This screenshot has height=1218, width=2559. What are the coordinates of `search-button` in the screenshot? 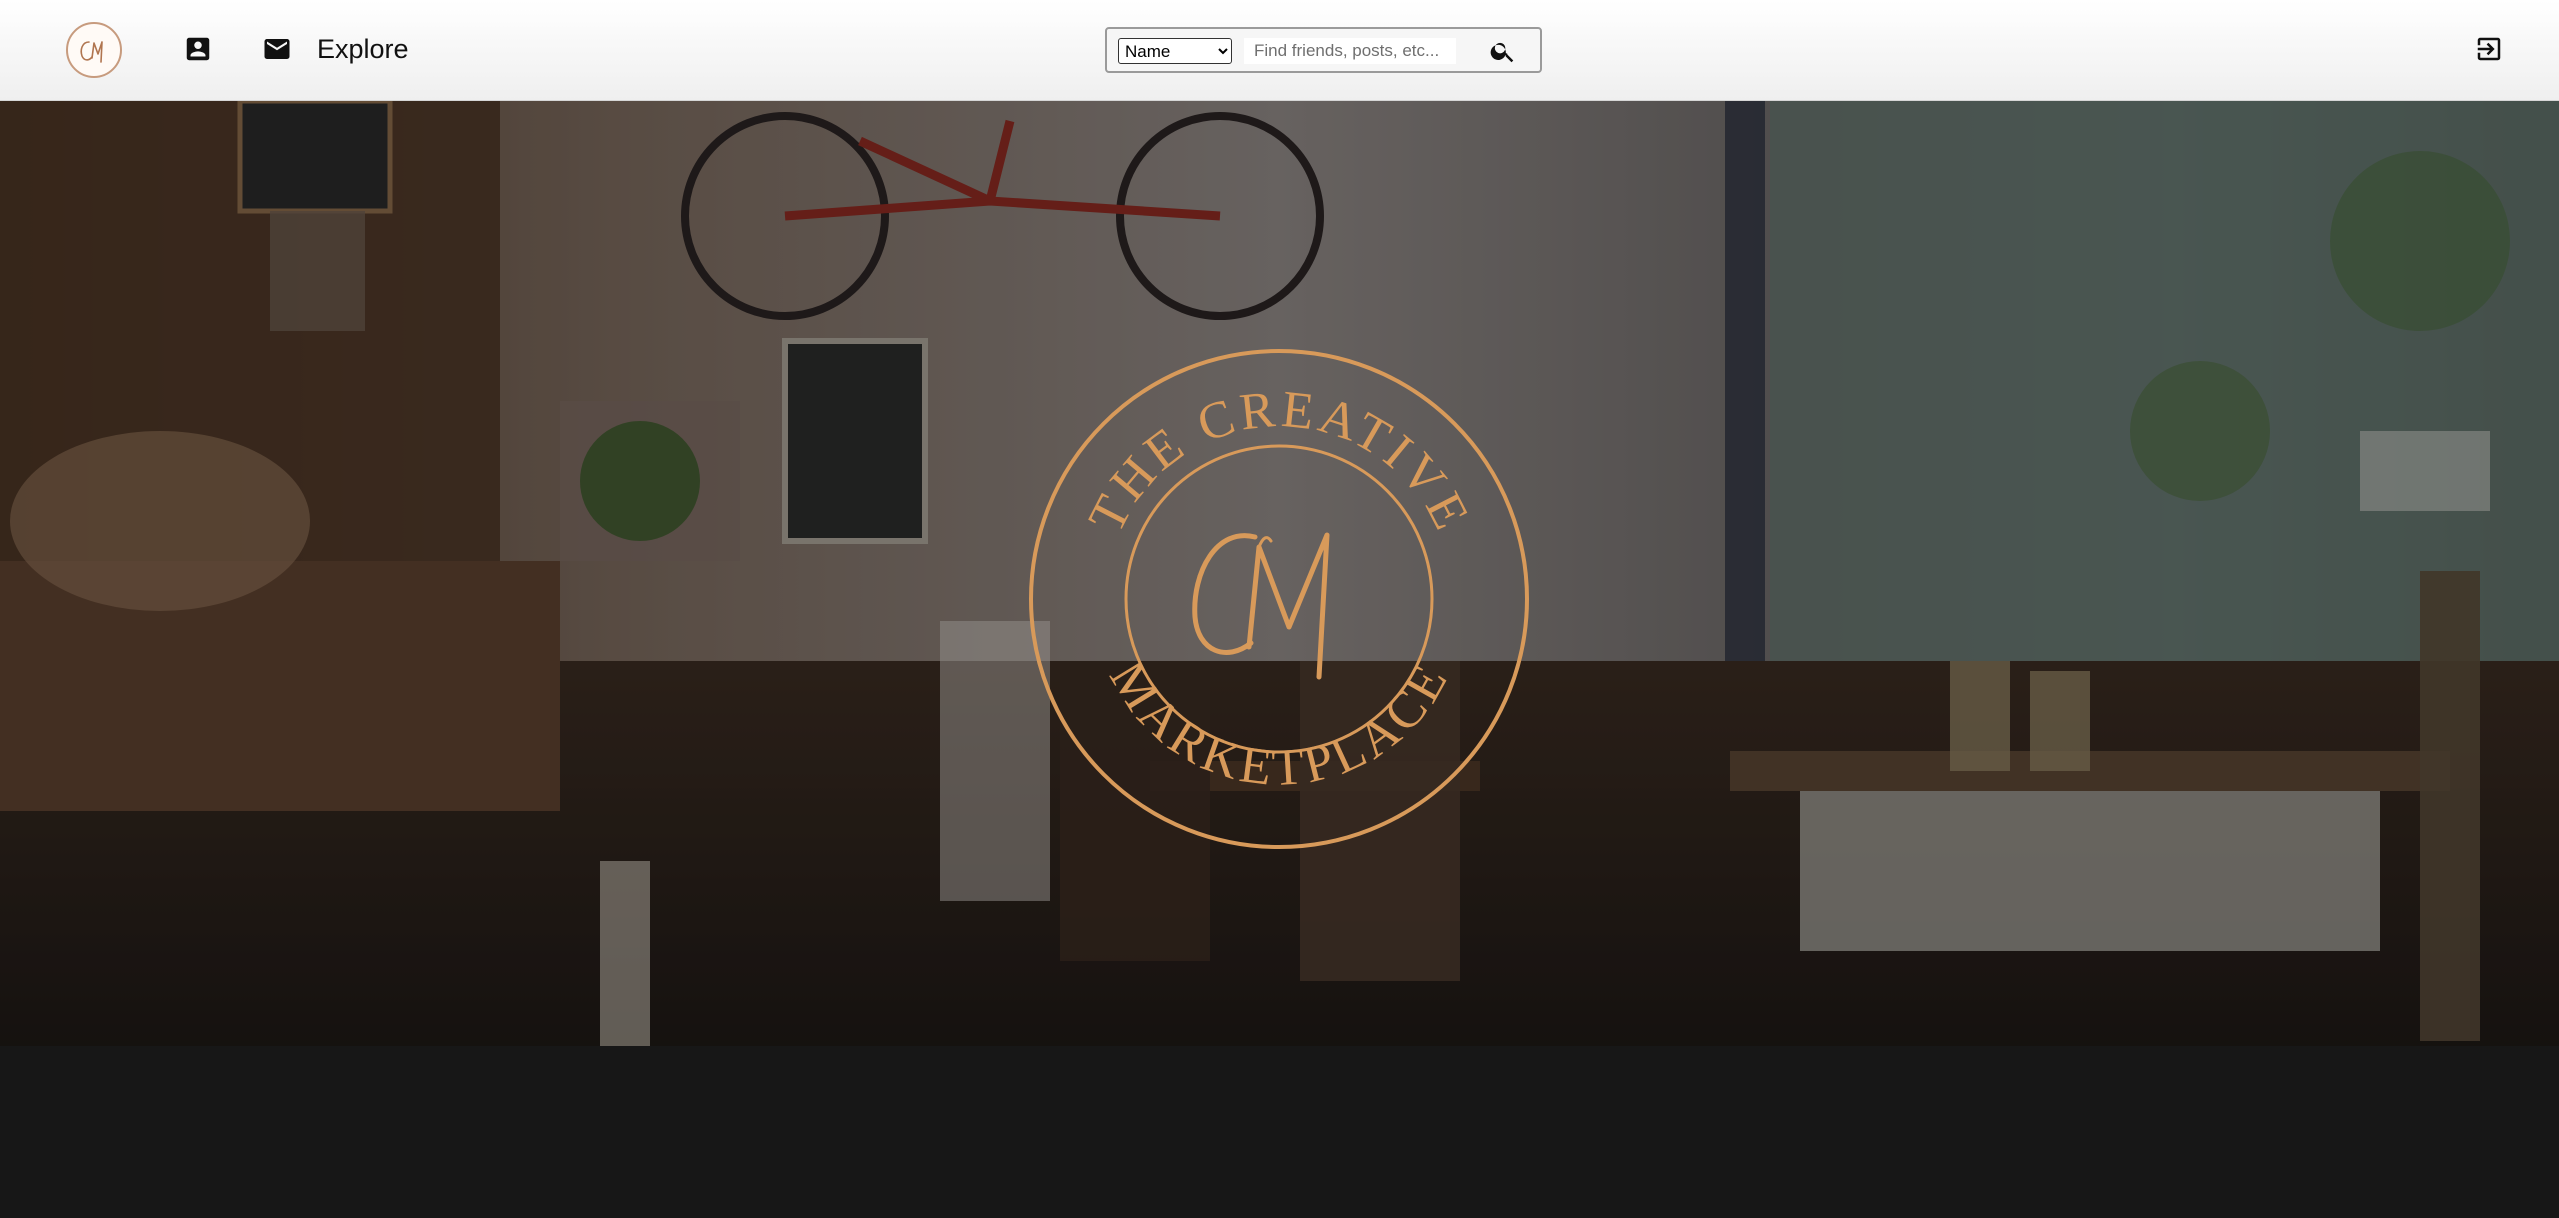 It's located at (1503, 51).